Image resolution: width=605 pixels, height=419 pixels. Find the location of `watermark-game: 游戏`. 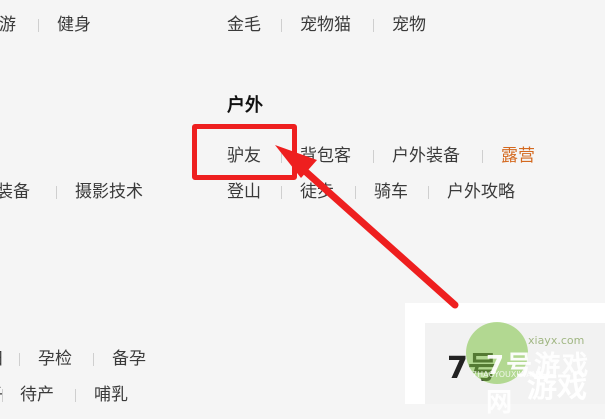

watermark-game: 游戏 is located at coordinates (557, 387).